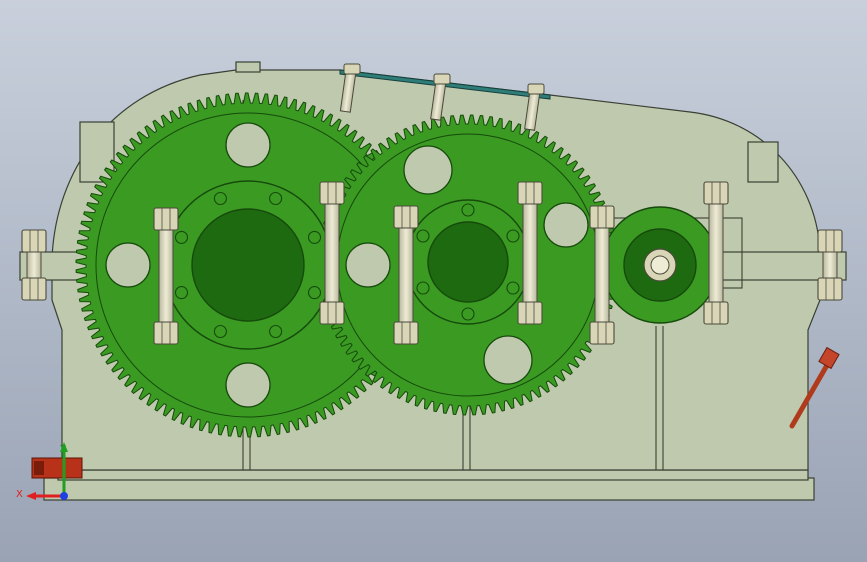 Image resolution: width=867 pixels, height=562 pixels. What do you see at coordinates (763, 162) in the screenshot?
I see `housing-right-flange` at bounding box center [763, 162].